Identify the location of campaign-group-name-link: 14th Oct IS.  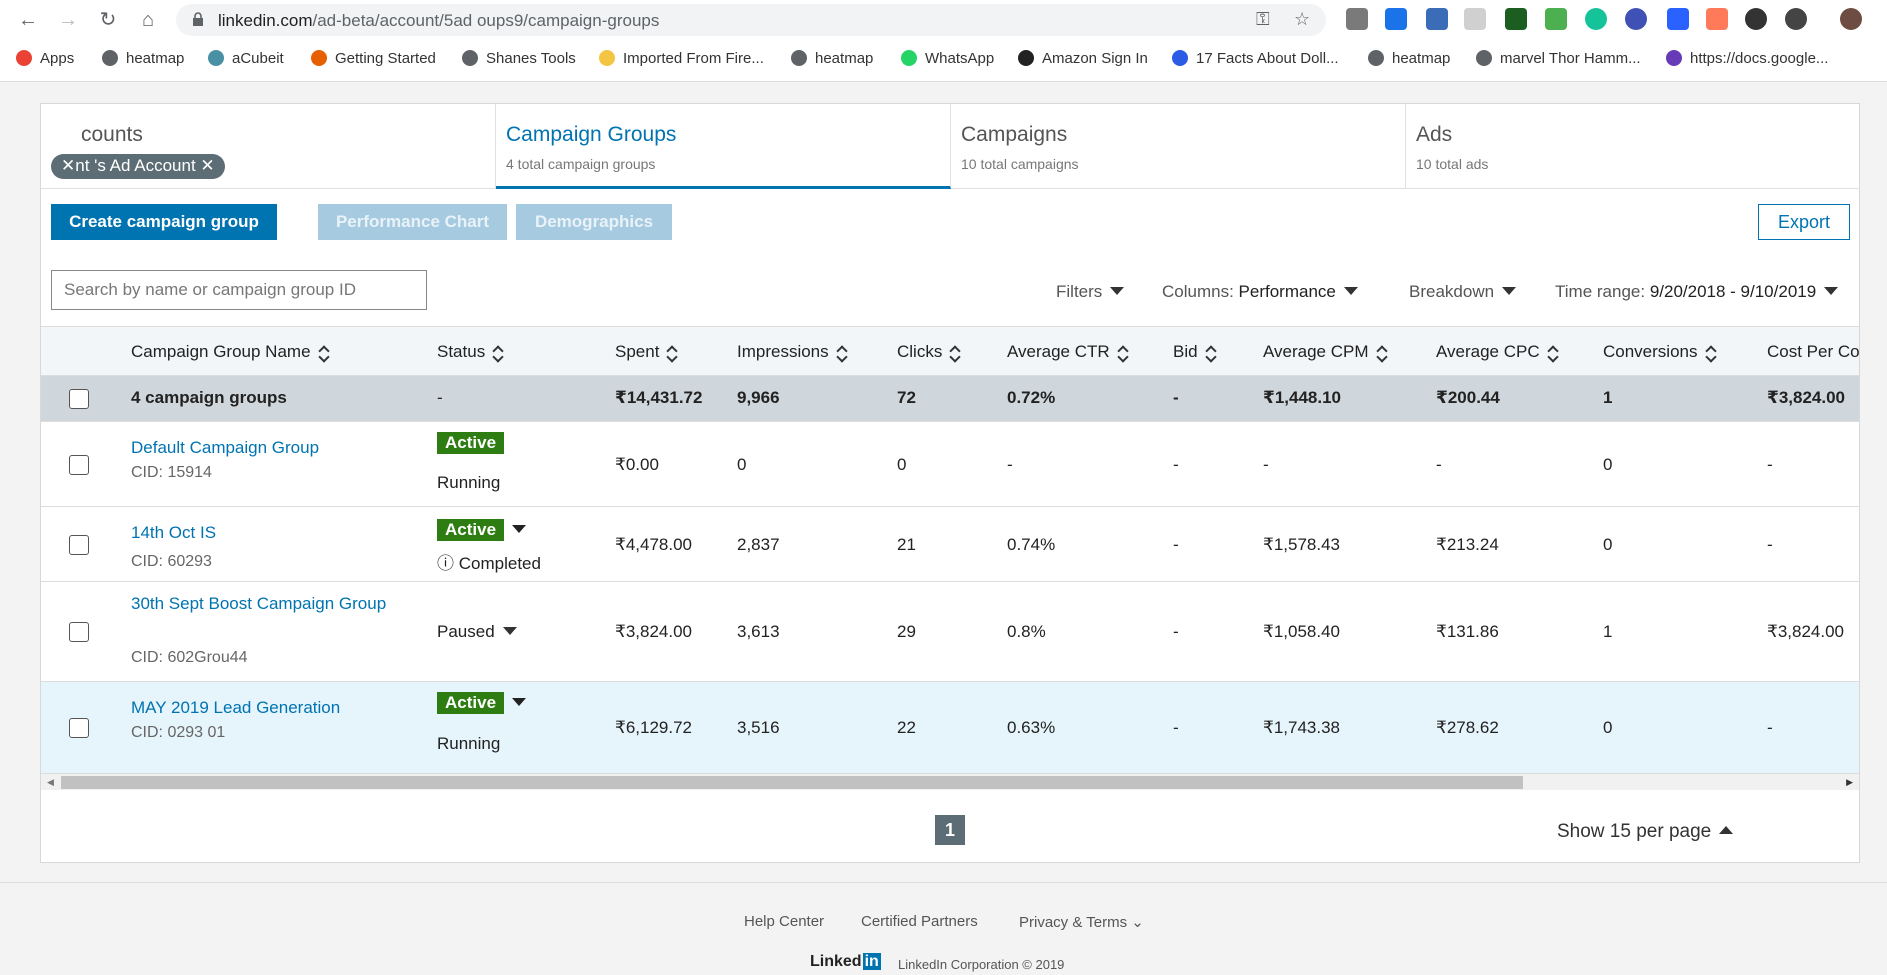
(173, 533).